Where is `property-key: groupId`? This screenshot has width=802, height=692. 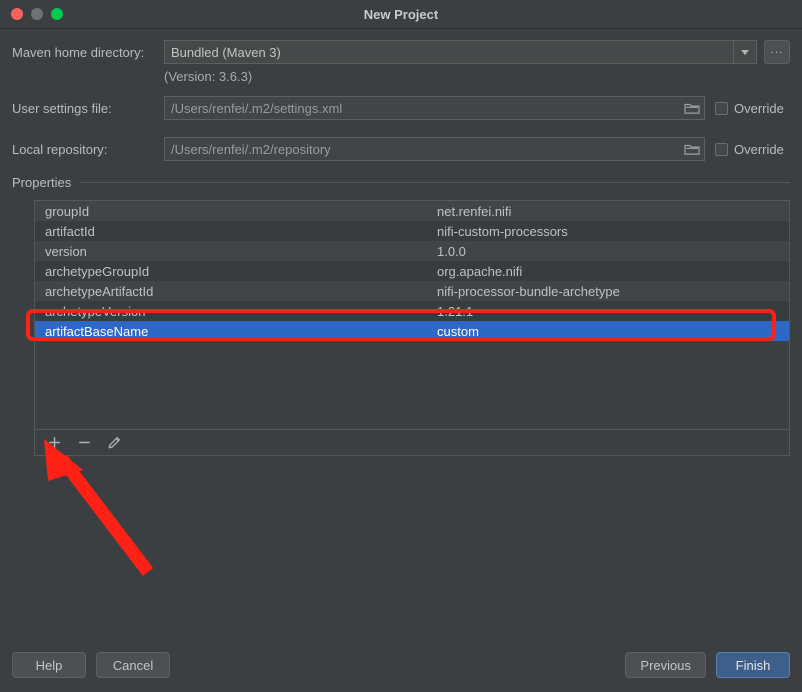
property-key: groupId is located at coordinates (67, 211).